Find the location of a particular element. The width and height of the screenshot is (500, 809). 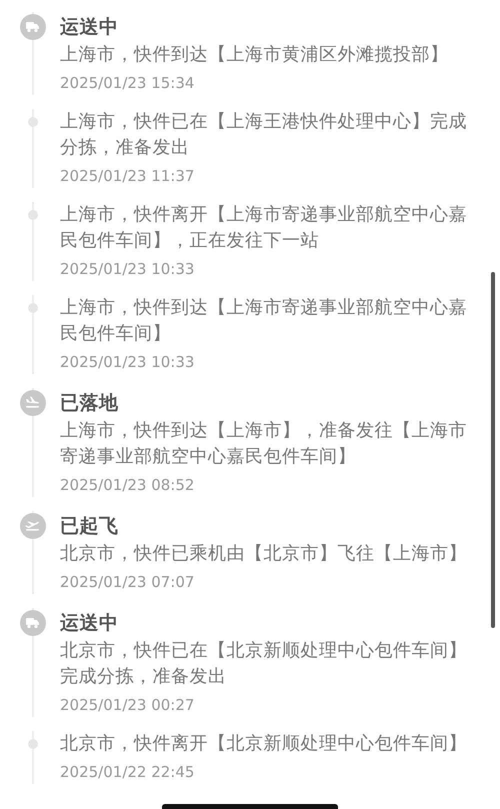

event-detail: 上海市，快件到达【上海市黄浦区外滩揽投部】 is located at coordinates (255, 55).